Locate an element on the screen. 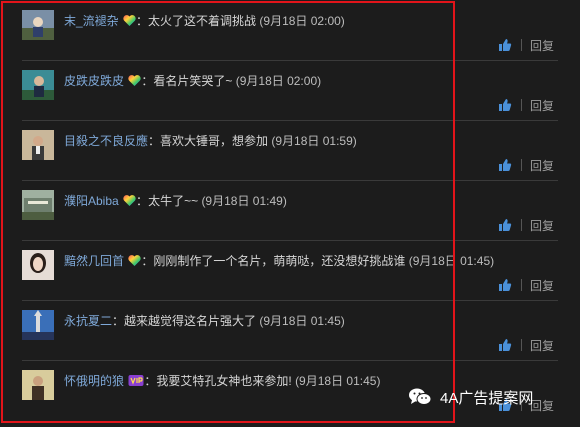 This screenshot has width=580, height=427. comment-row: 目殺之不良反應：喜欢大锤哥，想参加 (9月18日 01:59) 回复 is located at coordinates (290, 150).